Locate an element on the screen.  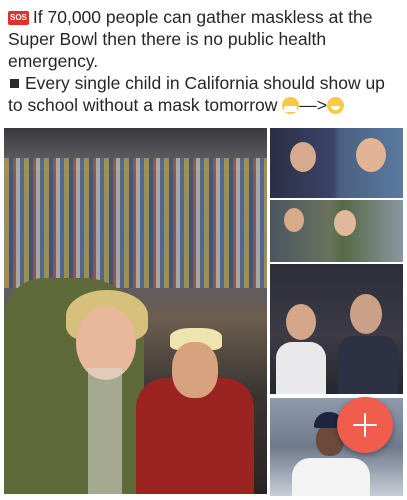
post-line-3: emergency. is located at coordinates (53, 61).